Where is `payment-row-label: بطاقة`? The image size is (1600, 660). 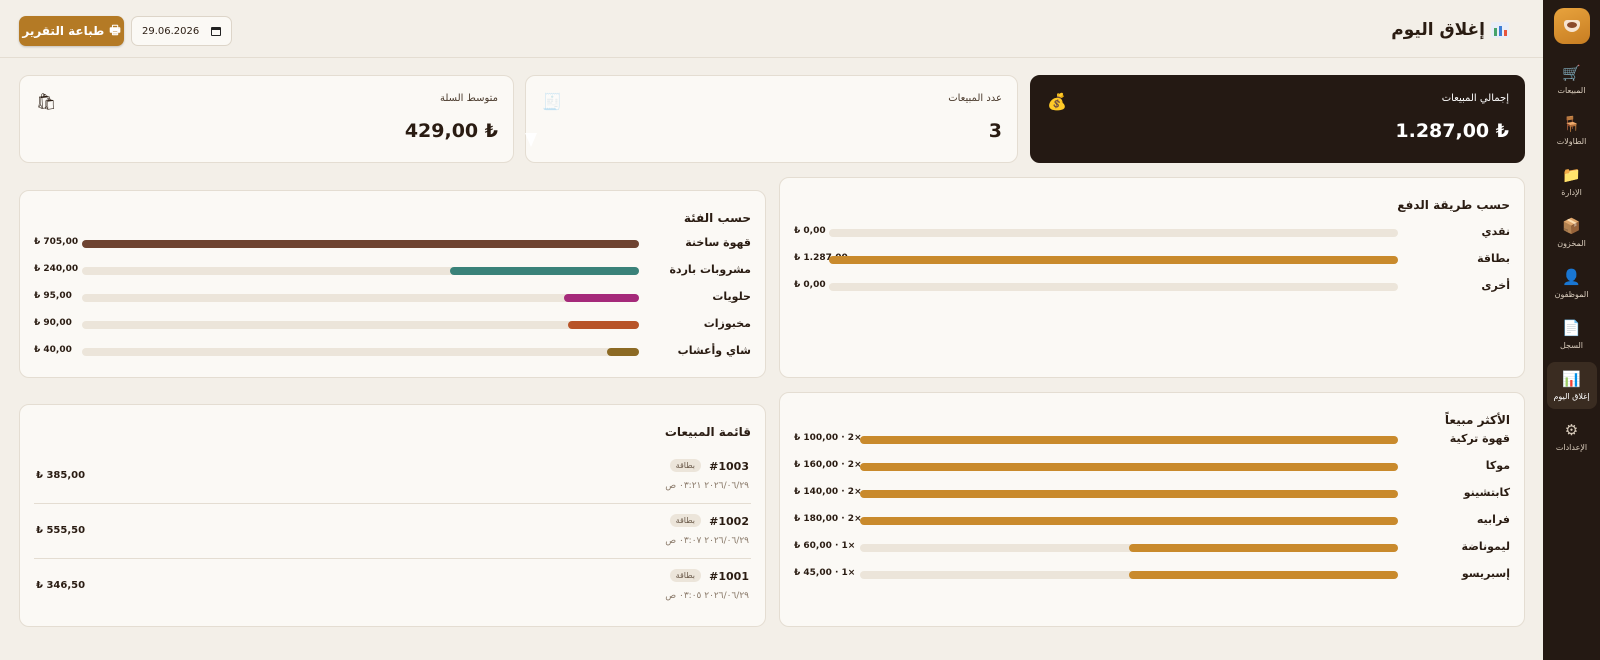 payment-row-label: بطاقة is located at coordinates (1493, 258).